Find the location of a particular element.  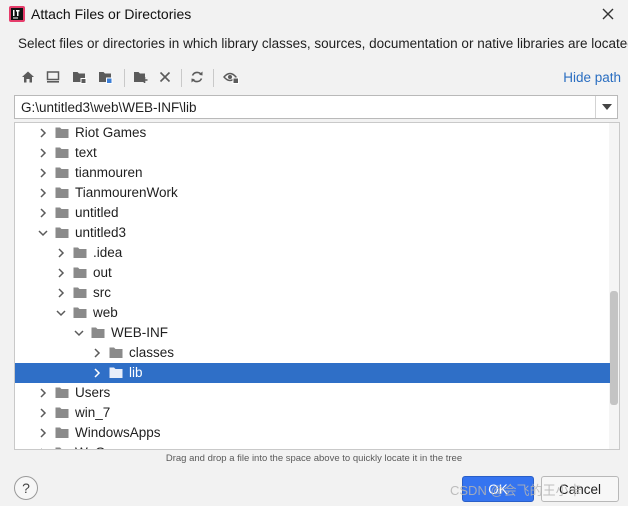

tree-row: tianmouren is located at coordinates (312, 173).